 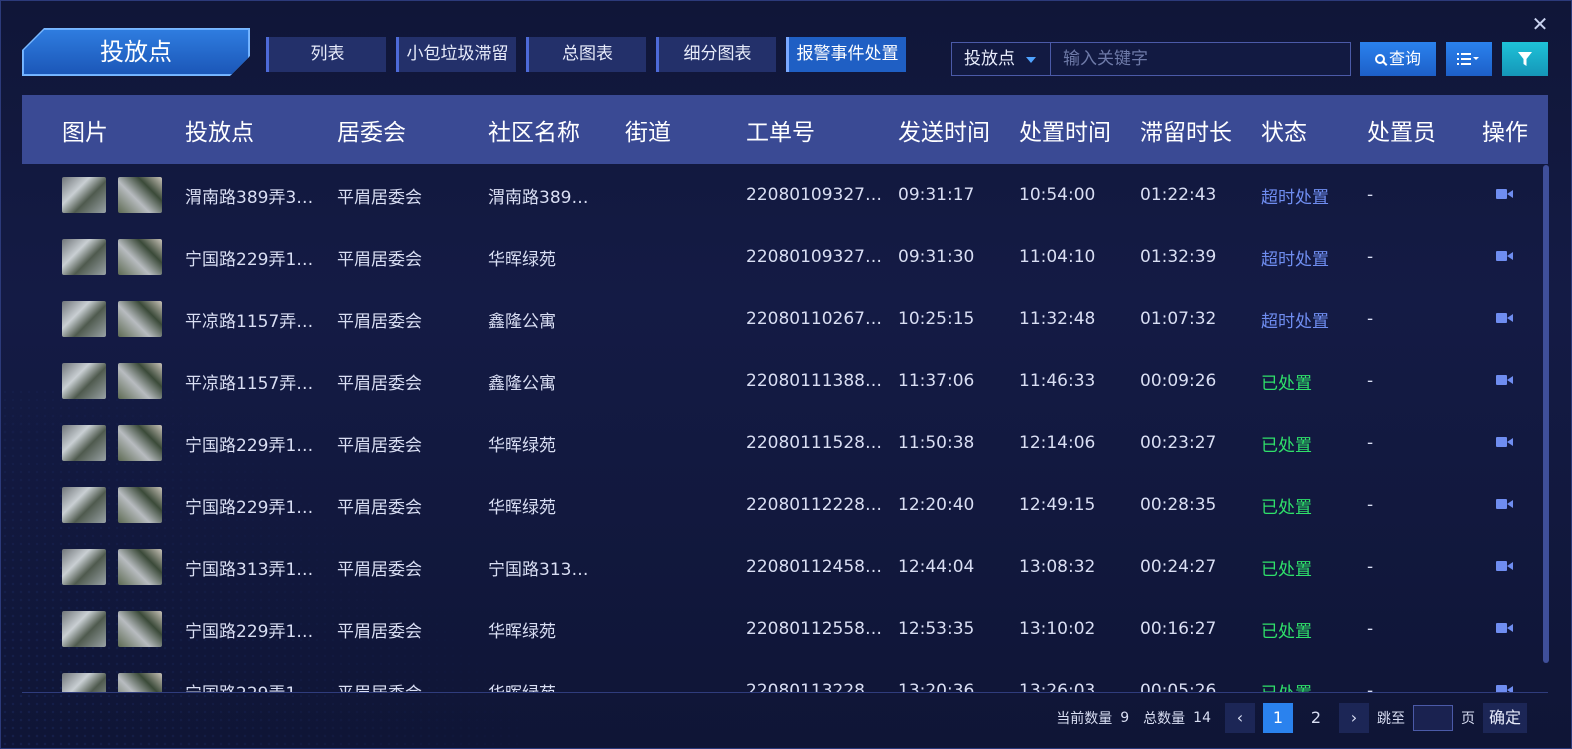 I want to click on filter-button, so click(x=1525, y=59).